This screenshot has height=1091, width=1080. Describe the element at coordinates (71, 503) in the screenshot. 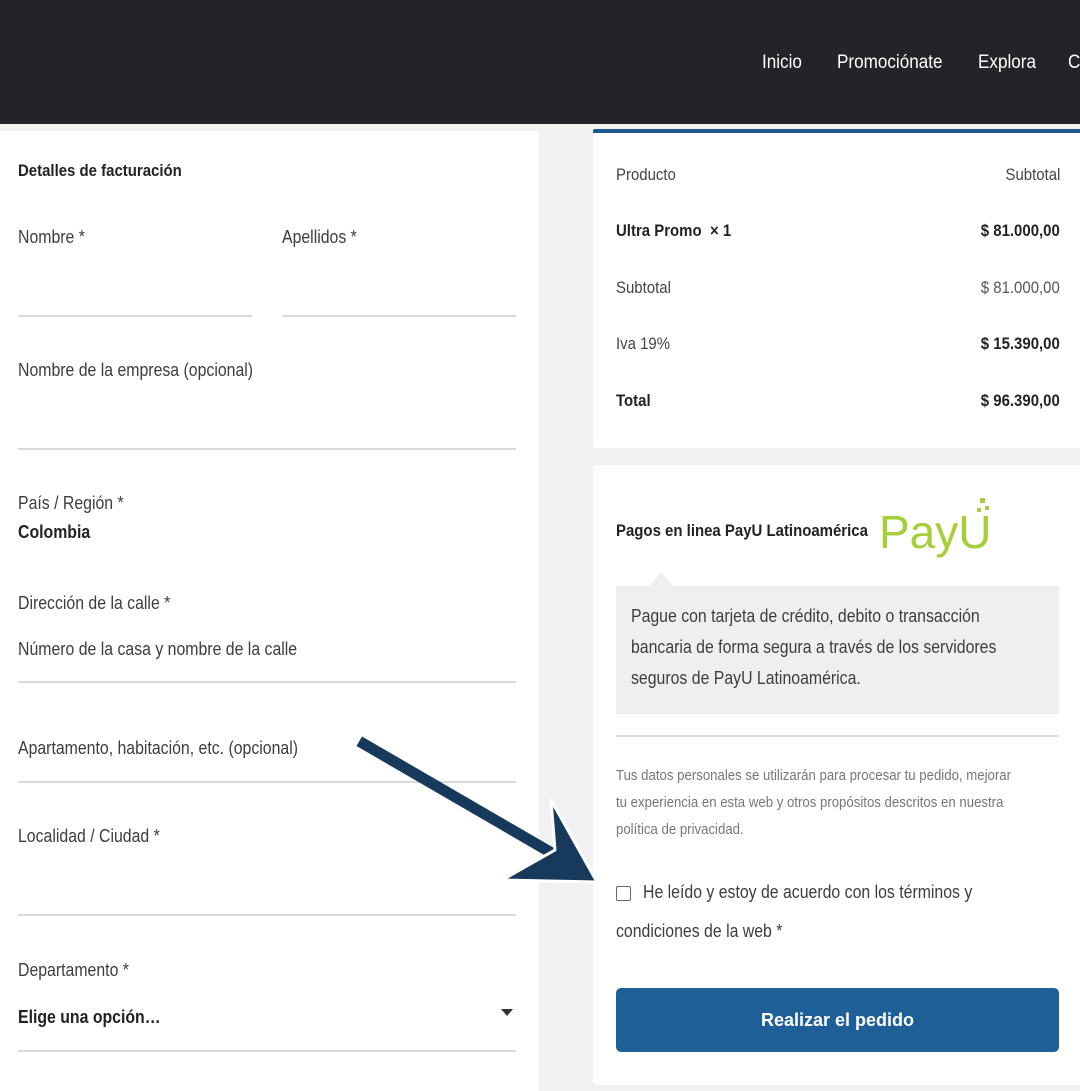

I see `country-label: País / Región *` at that location.